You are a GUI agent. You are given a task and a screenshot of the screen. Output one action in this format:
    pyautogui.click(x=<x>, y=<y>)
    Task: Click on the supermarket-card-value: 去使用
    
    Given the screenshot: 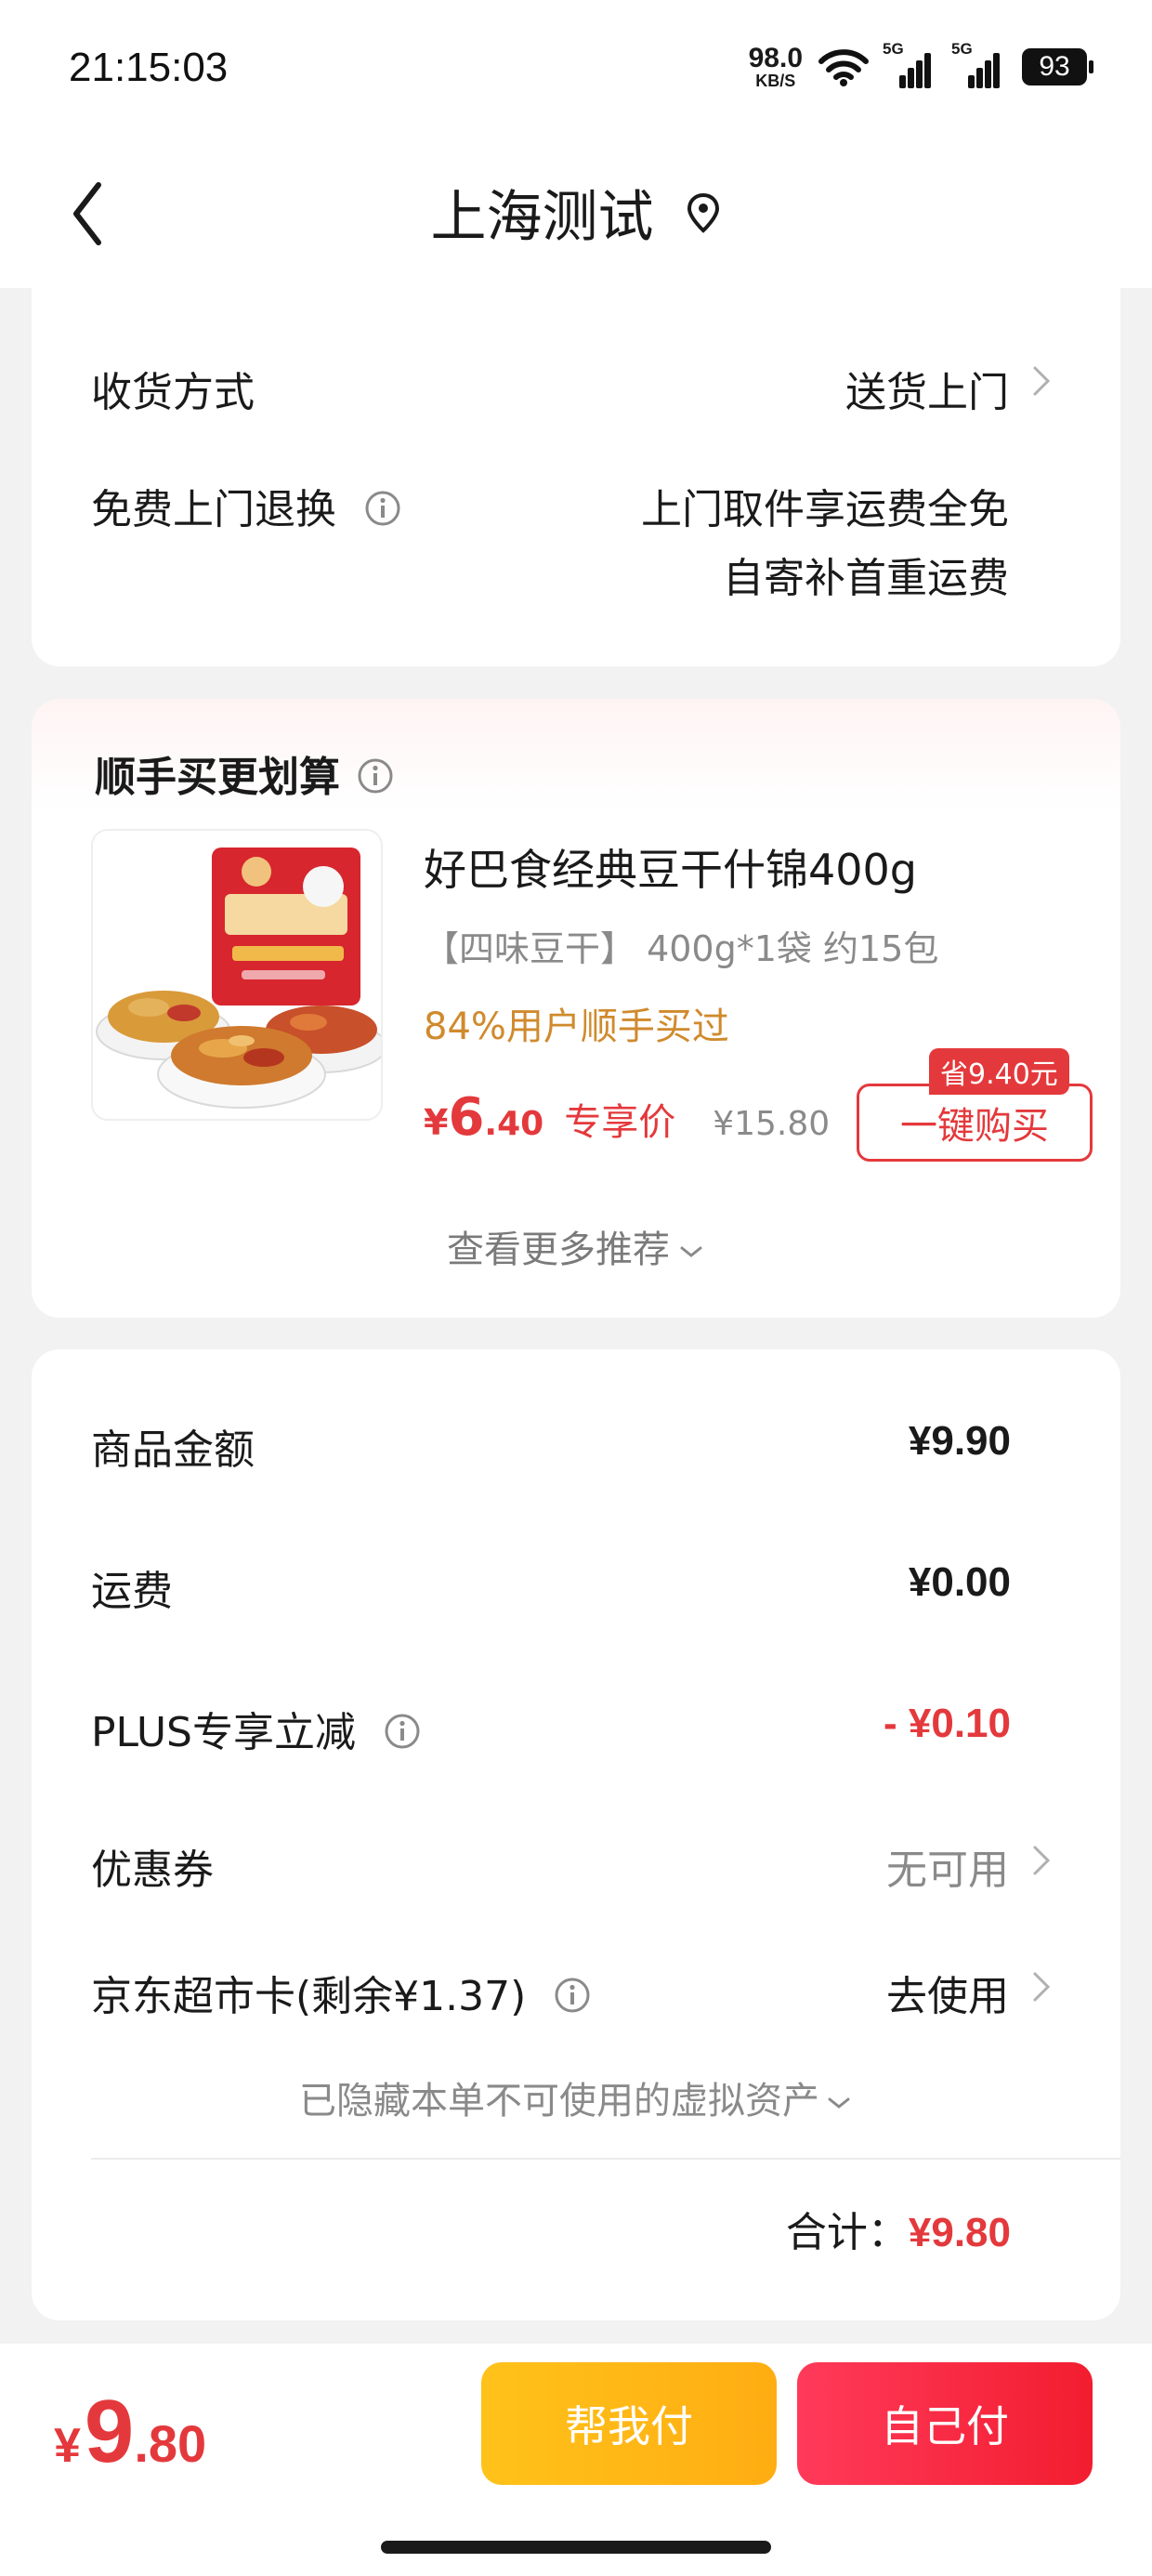 What is the action you would take?
    pyautogui.click(x=947, y=1992)
    